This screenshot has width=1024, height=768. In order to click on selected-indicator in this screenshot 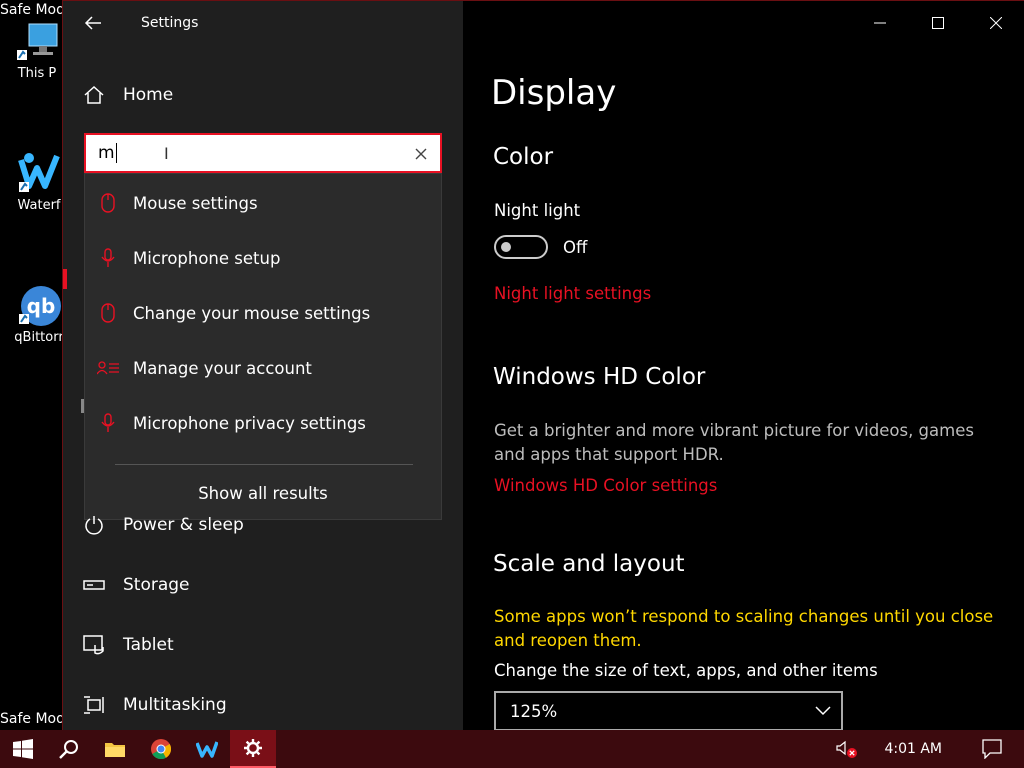, I will do `click(65, 279)`.